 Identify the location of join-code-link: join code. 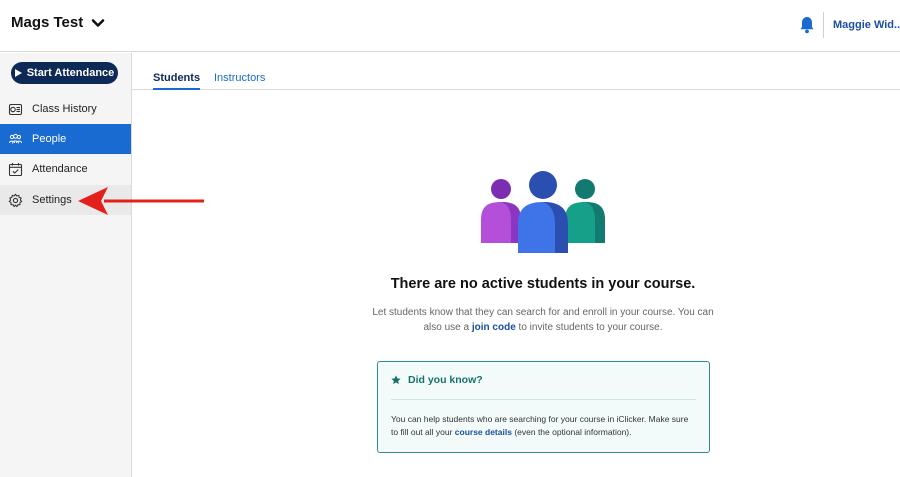
(494, 327).